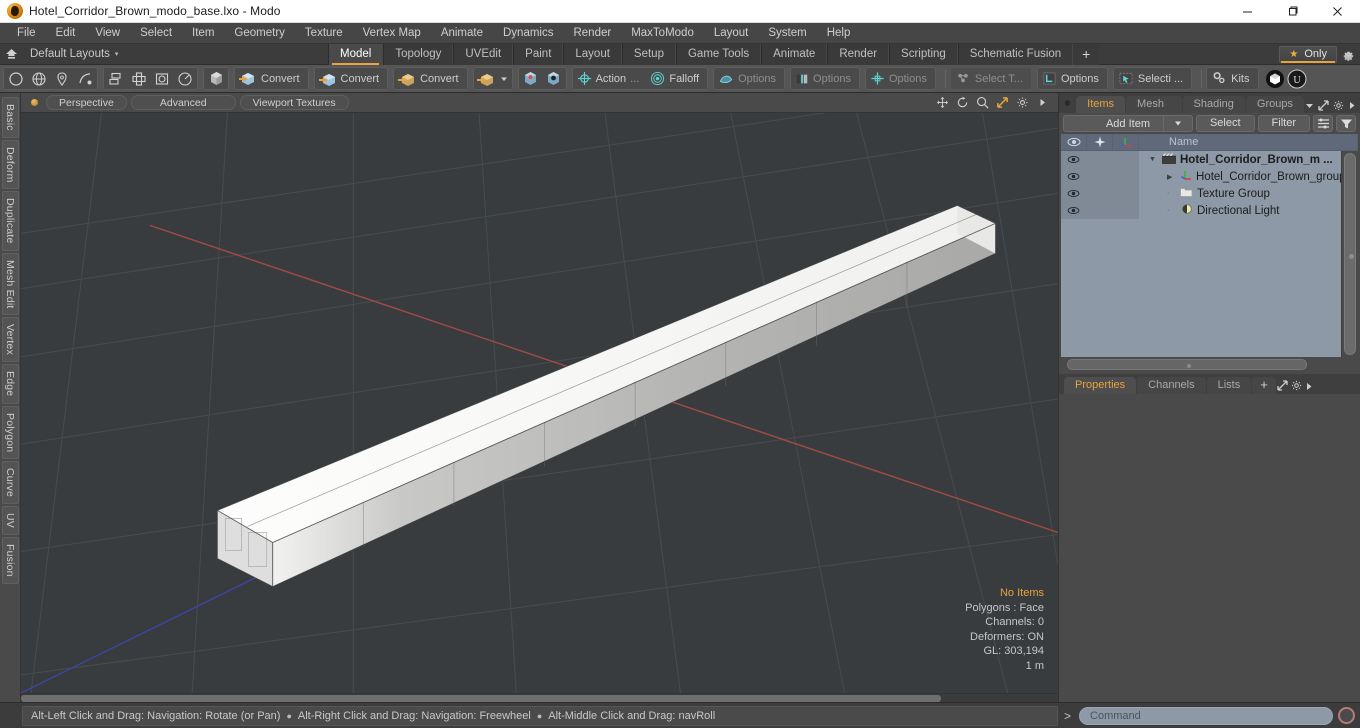 The image size is (1360, 728). Describe the element at coordinates (662, 33) in the screenshot. I see `menu-maxtomodo: MaxToModo` at that location.